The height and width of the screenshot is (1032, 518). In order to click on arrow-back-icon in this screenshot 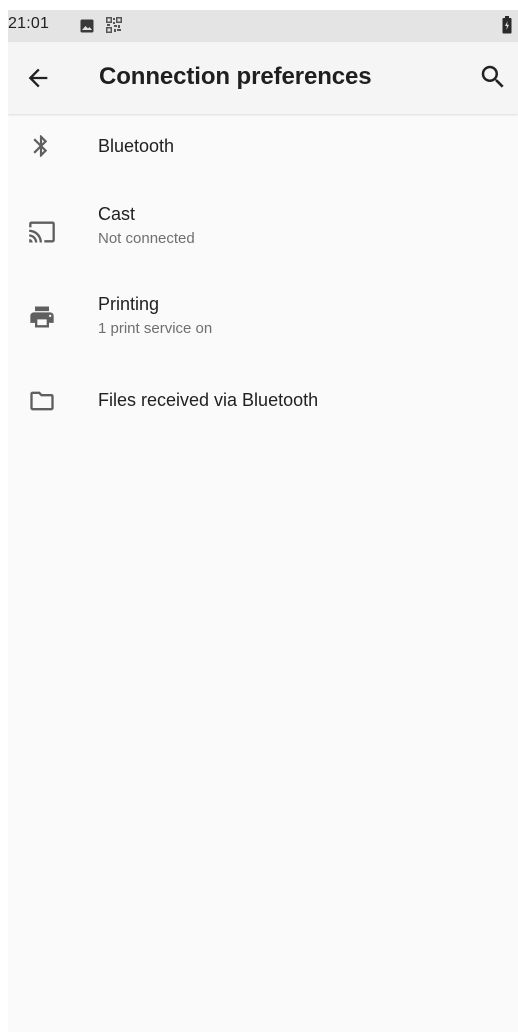, I will do `click(38, 78)`.